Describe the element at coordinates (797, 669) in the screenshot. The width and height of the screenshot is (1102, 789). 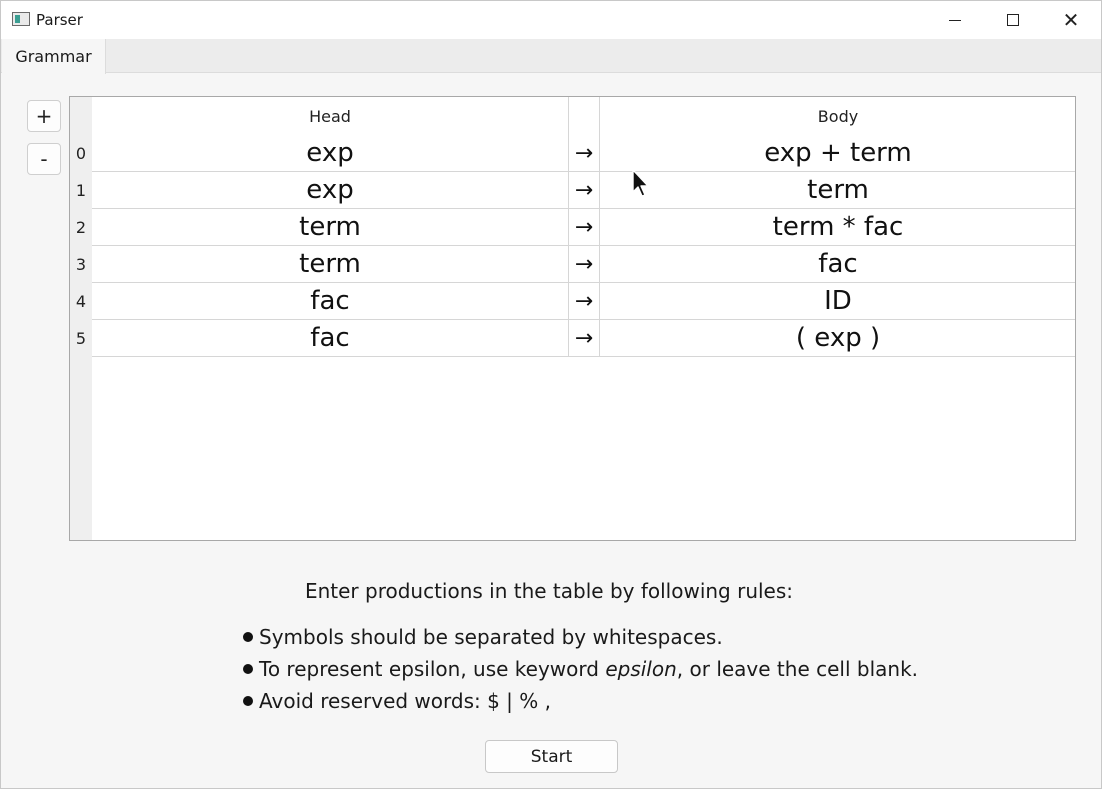
I see `rule-text-suffix: , or leave the cell blank.` at that location.